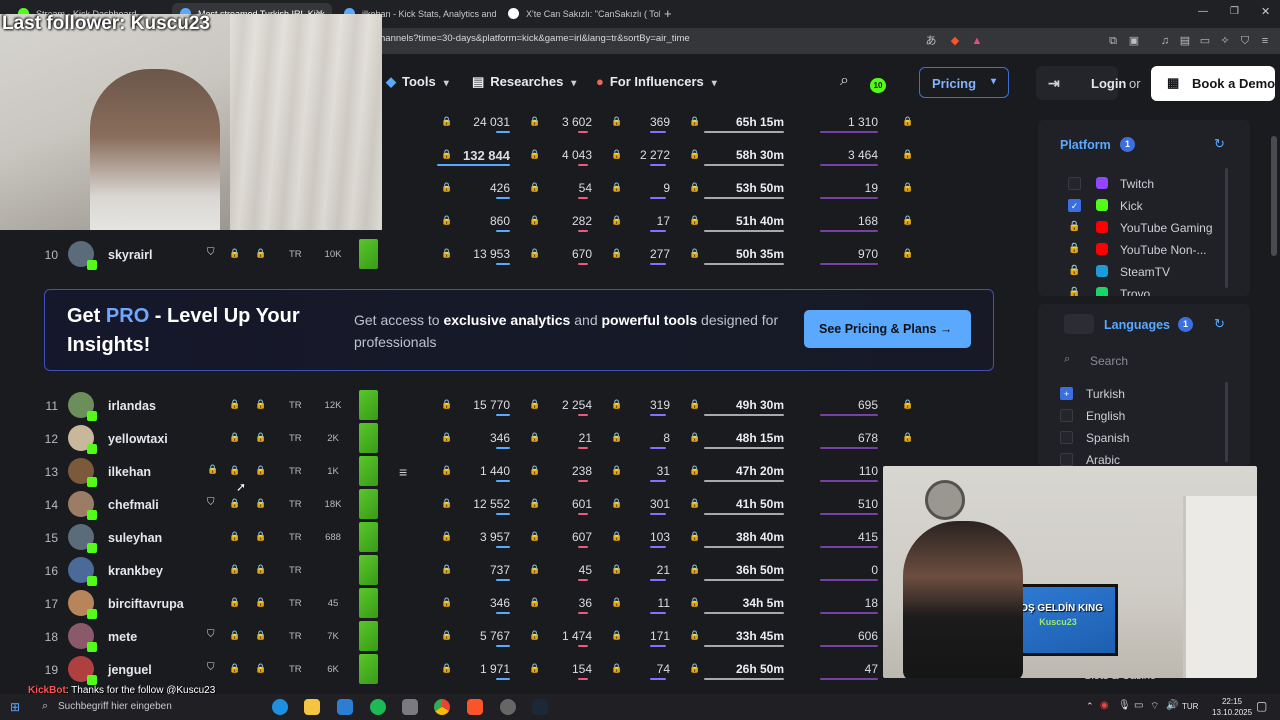 This screenshot has height=720, width=1280. I want to click on nav-tools: ◆ Tools ▾, so click(417, 82).